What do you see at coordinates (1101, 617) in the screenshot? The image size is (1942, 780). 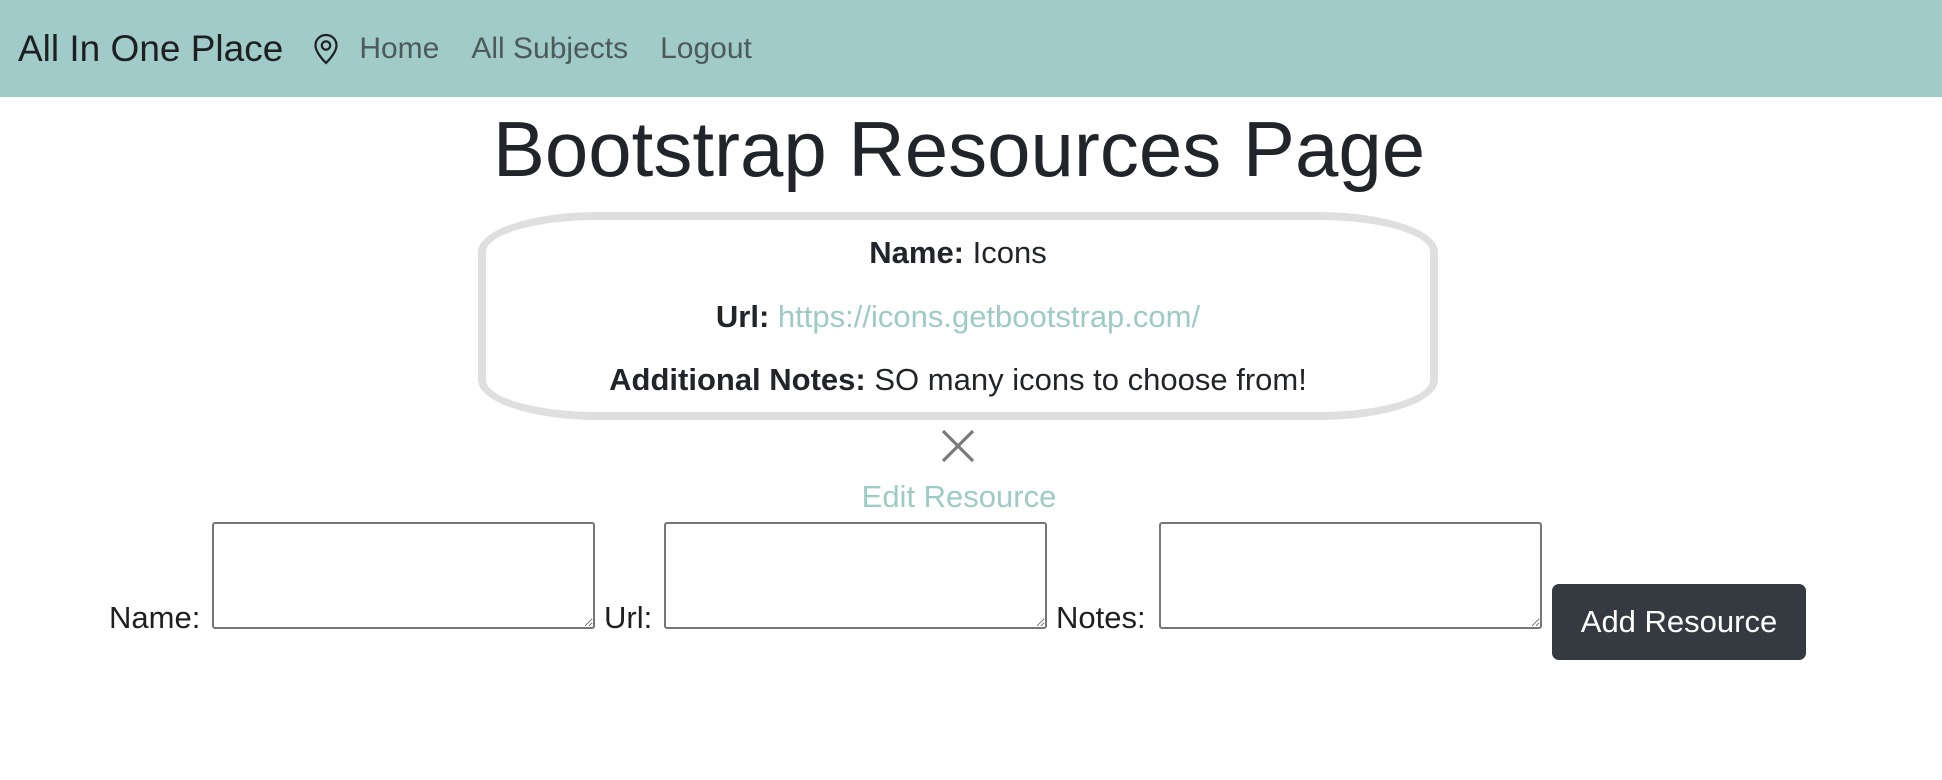 I see `notes-field-label: Notes:` at bounding box center [1101, 617].